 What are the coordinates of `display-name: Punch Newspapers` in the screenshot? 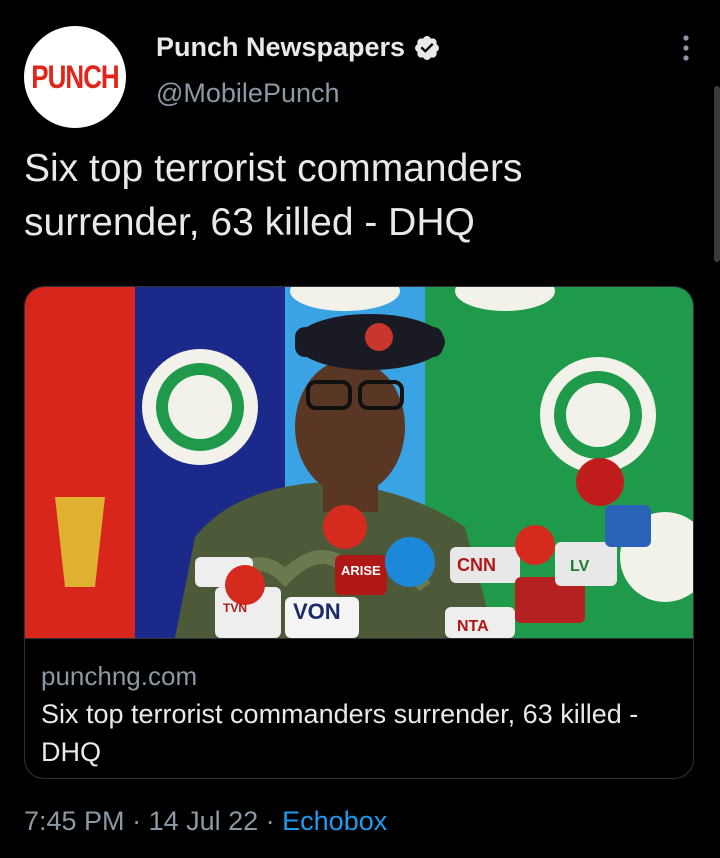 It's located at (280, 47).